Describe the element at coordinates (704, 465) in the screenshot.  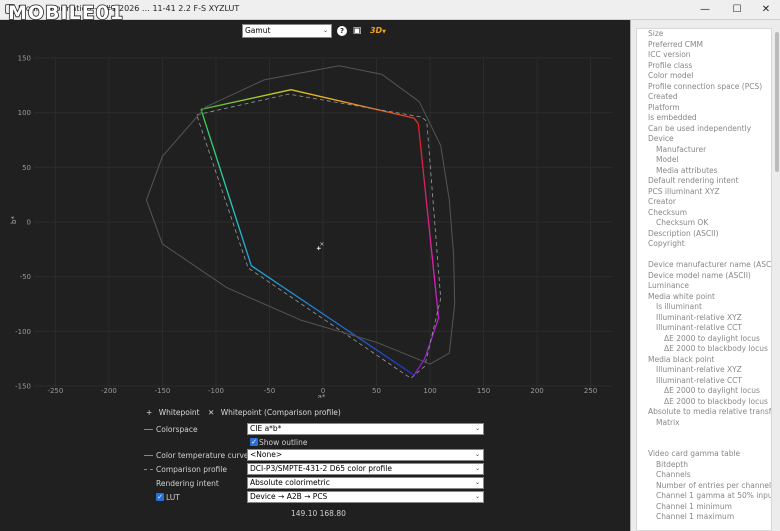
I see `property-item: Bitdepth` at that location.